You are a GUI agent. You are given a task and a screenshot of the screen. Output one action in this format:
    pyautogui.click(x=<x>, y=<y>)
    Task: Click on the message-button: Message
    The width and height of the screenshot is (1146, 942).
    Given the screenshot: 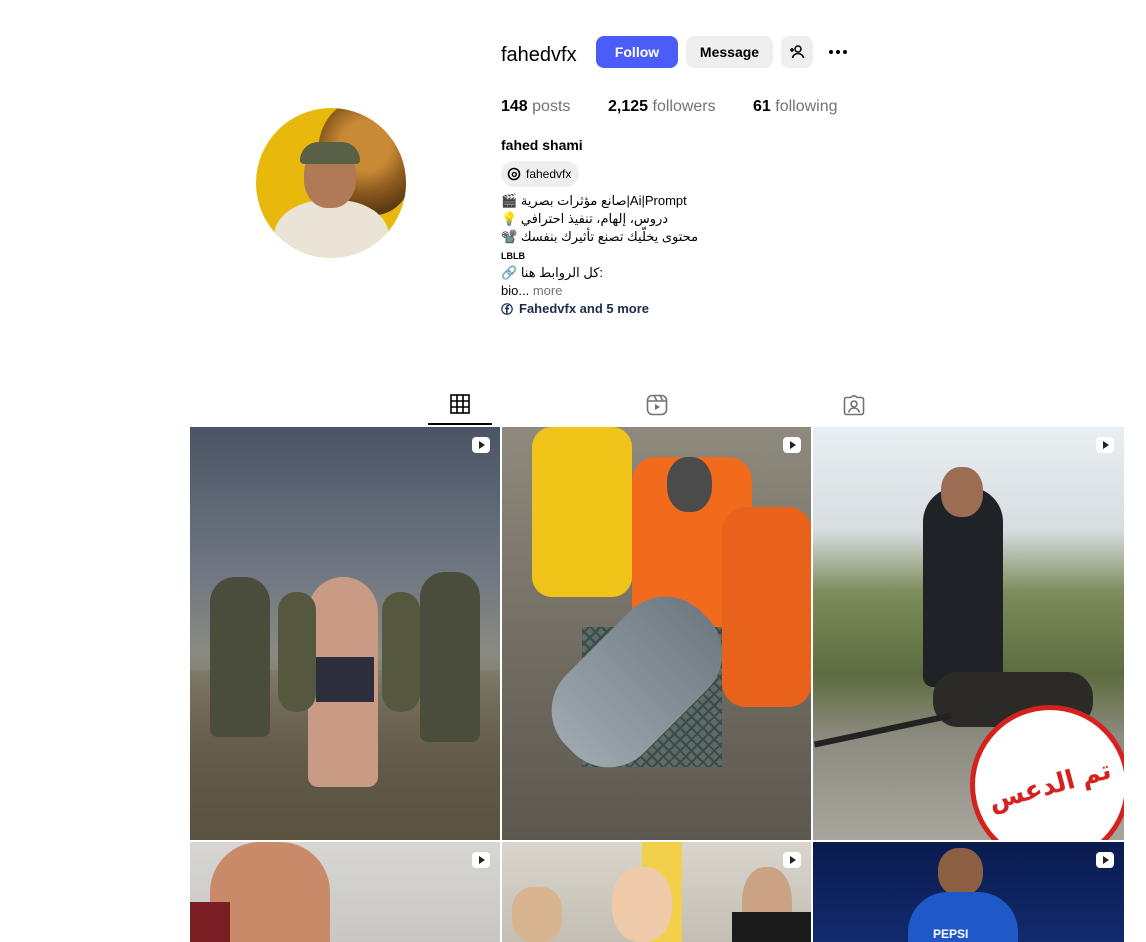 What is the action you would take?
    pyautogui.click(x=729, y=52)
    